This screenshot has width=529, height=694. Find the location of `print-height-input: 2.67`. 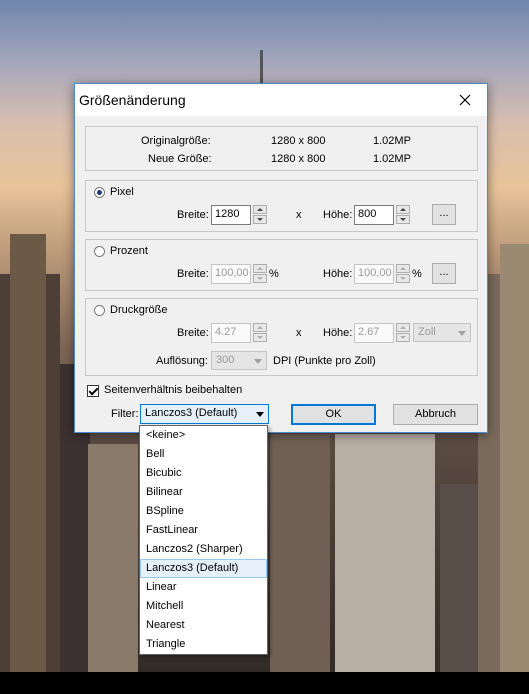

print-height-input: 2.67 is located at coordinates (374, 333).